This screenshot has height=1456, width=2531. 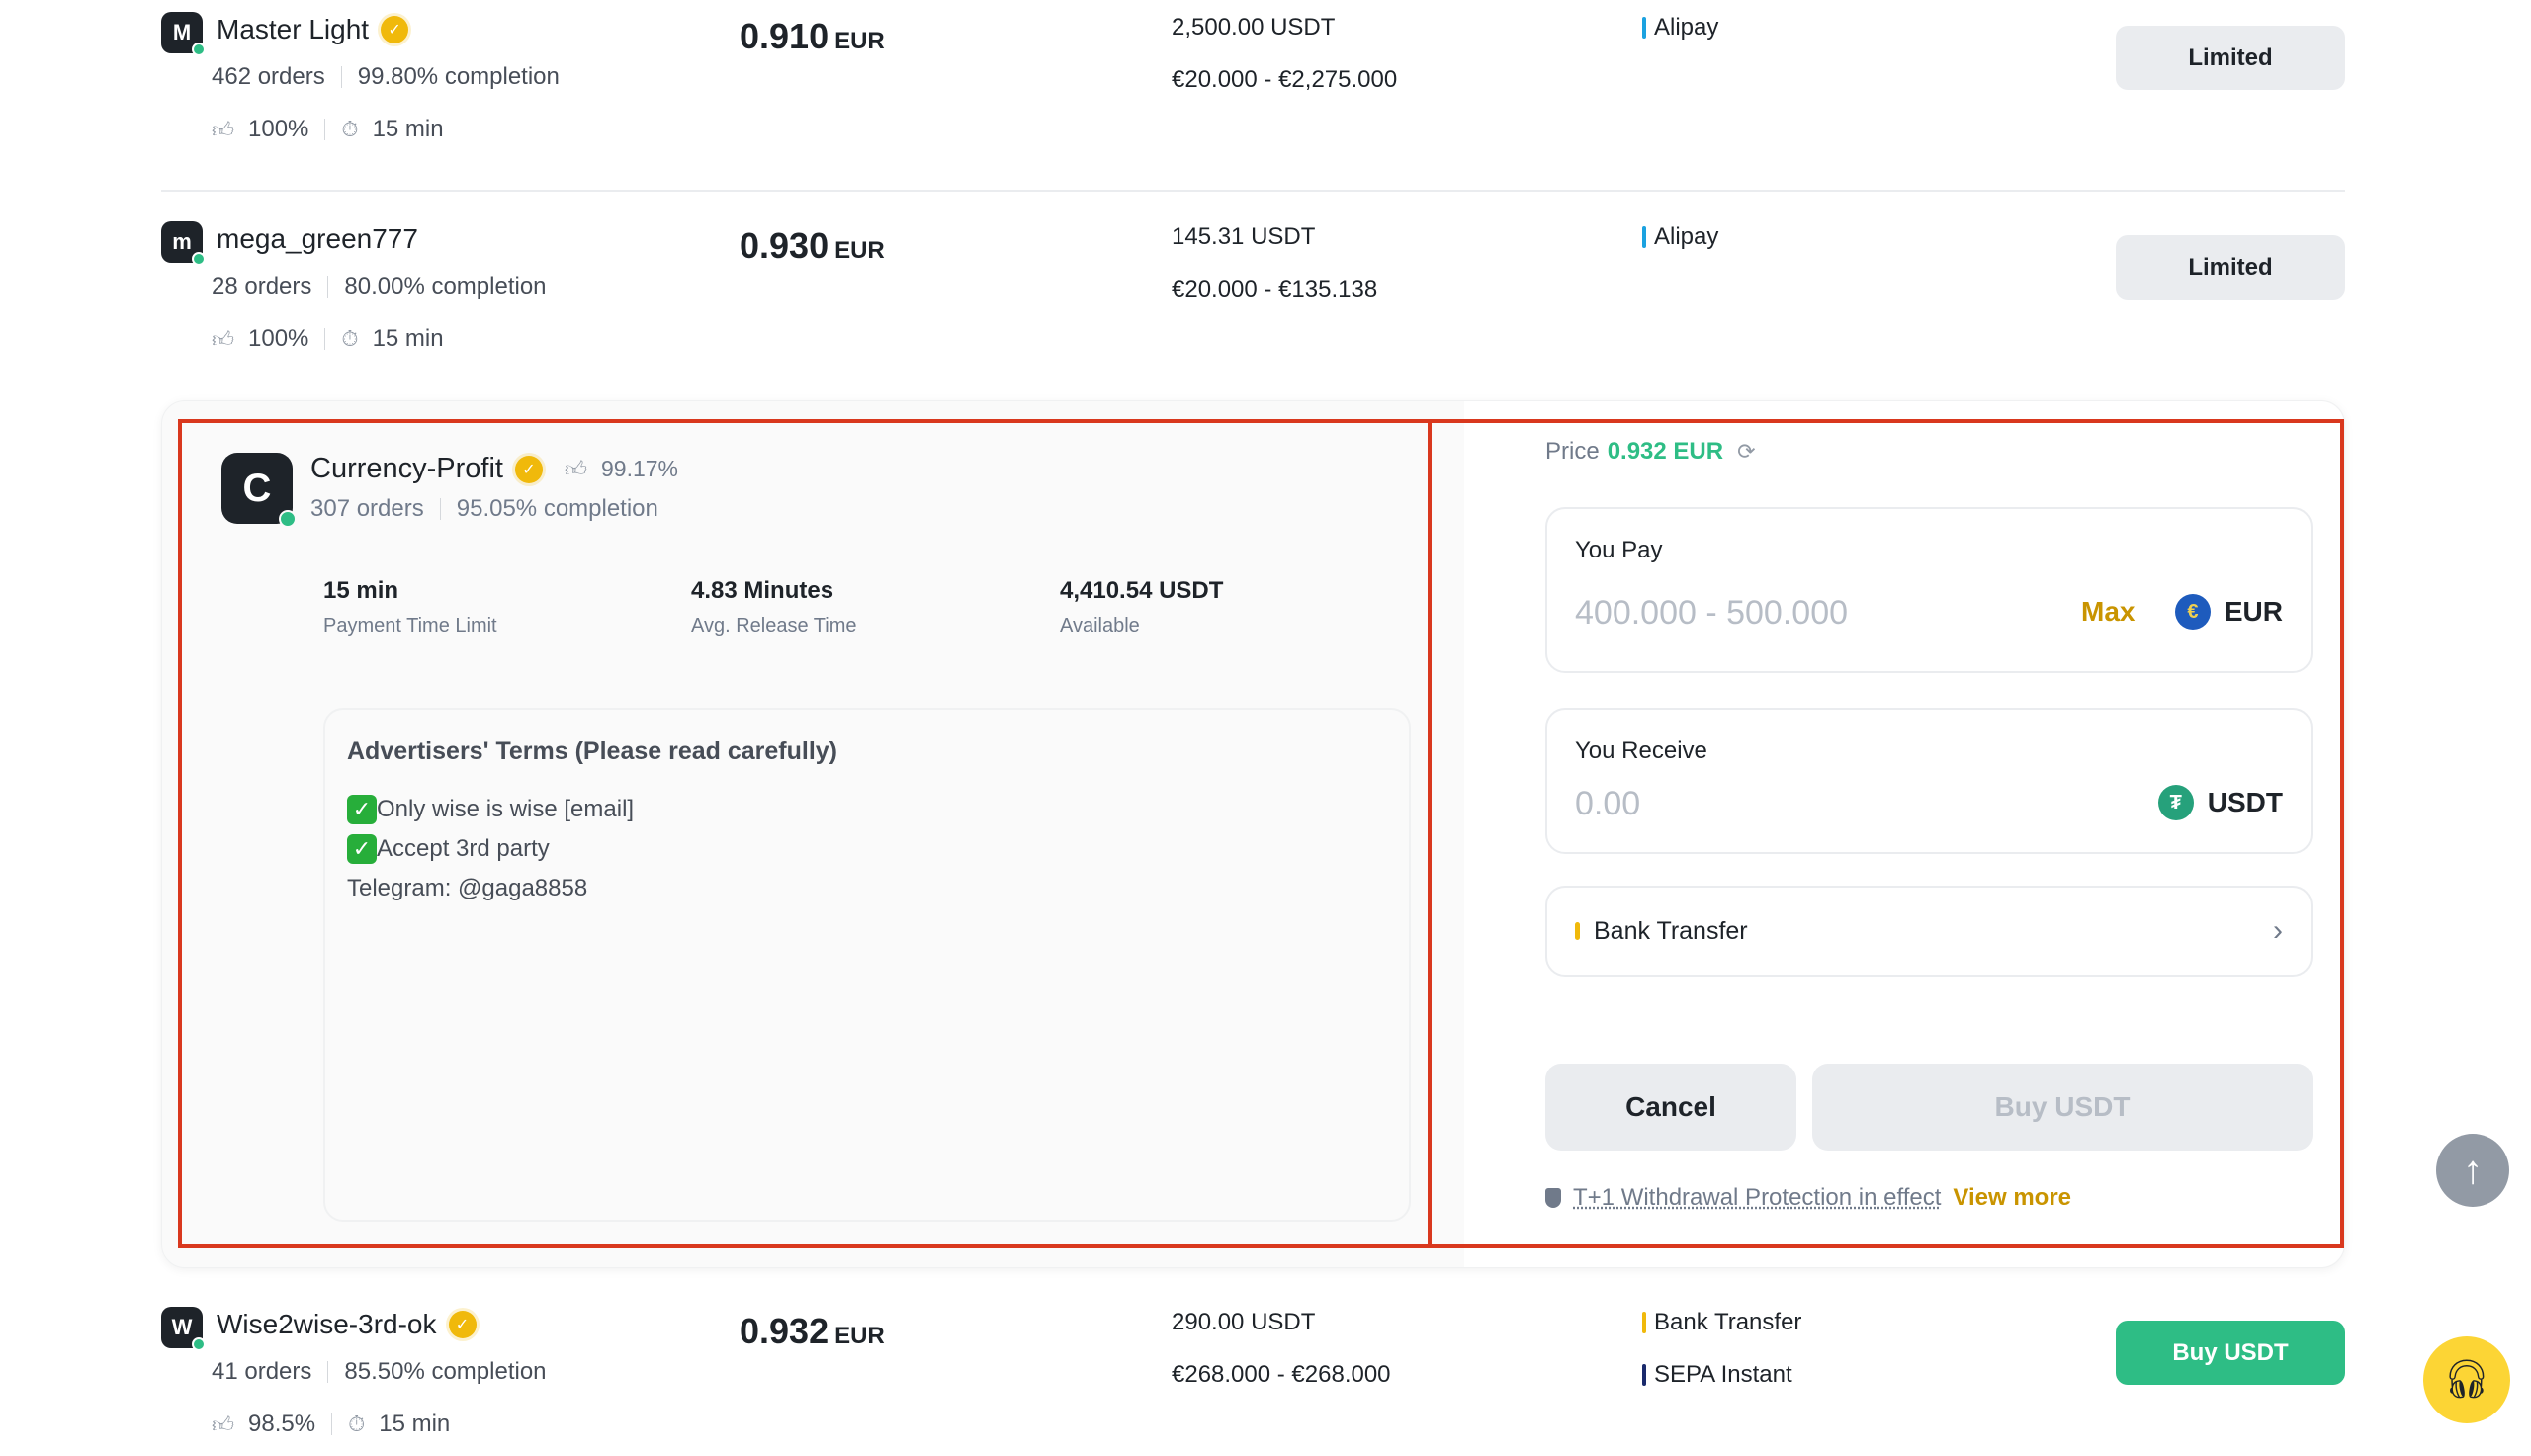 I want to click on avatar-letter: W, so click(x=182, y=1327).